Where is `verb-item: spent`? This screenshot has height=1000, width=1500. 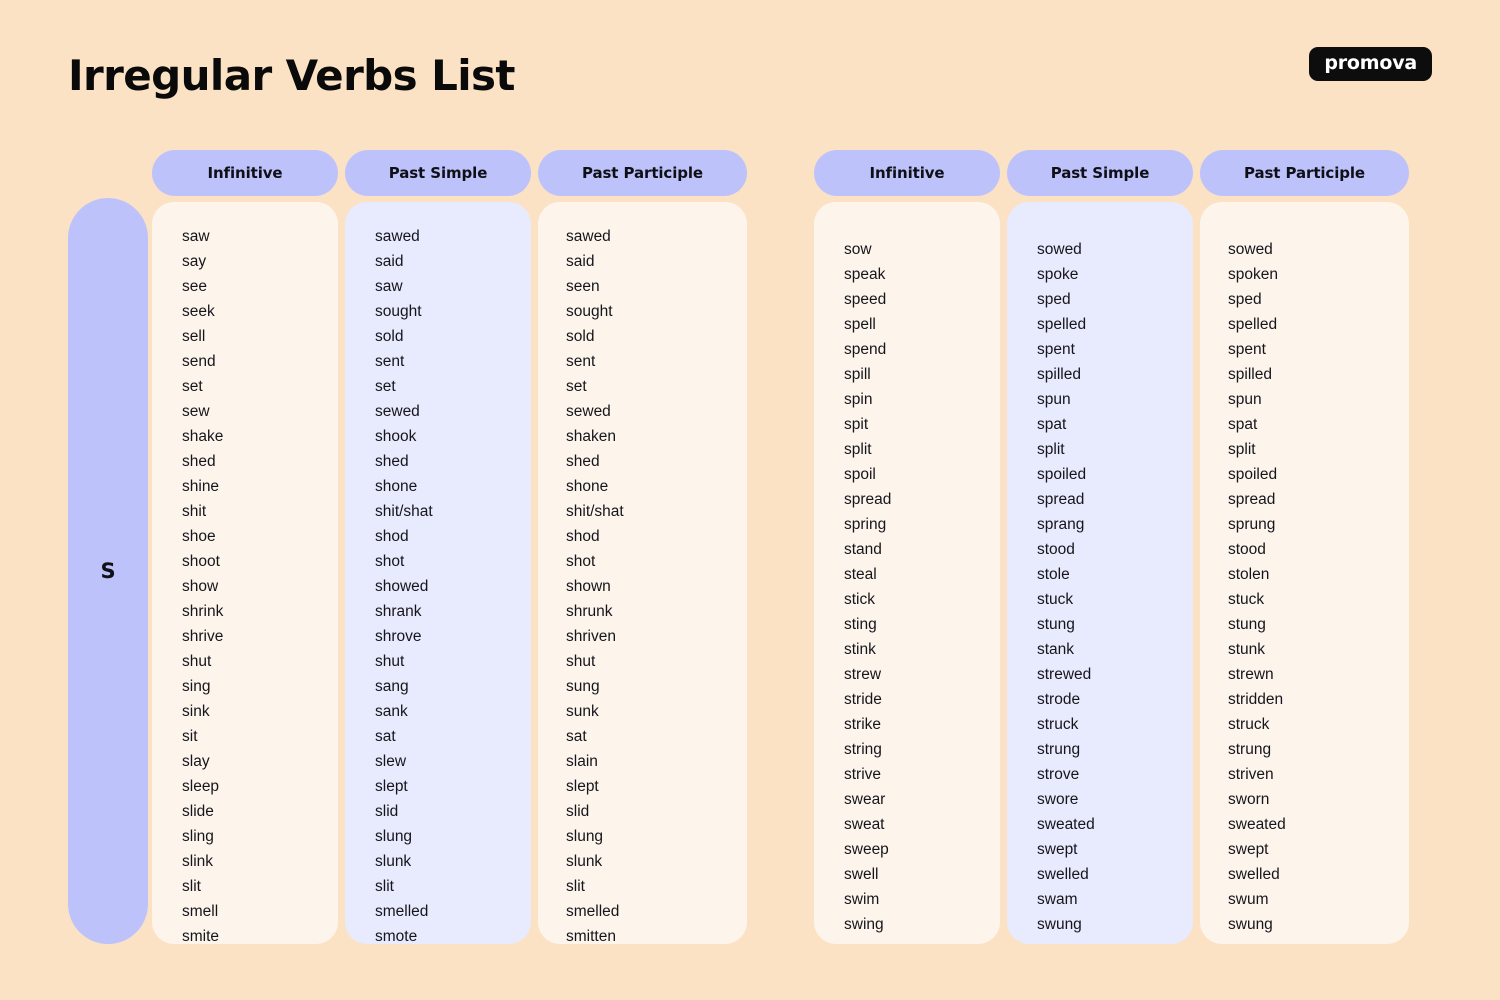
verb-item: spent is located at coordinates (1247, 349).